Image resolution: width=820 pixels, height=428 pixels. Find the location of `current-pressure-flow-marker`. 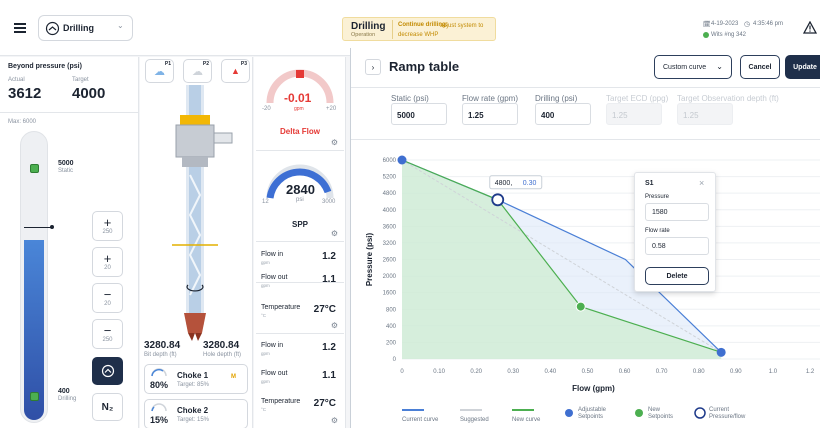

current-pressure-flow-marker is located at coordinates (498, 200).